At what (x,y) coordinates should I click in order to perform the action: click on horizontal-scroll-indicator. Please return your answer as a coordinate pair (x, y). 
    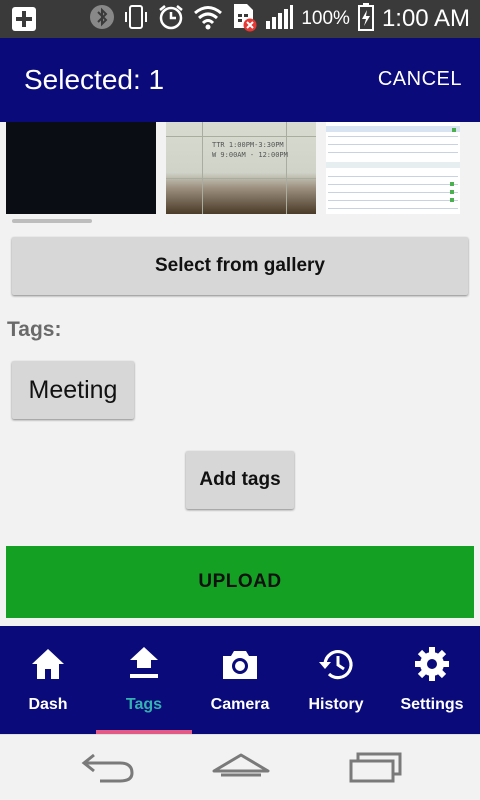
    Looking at the image, I should click on (52, 221).